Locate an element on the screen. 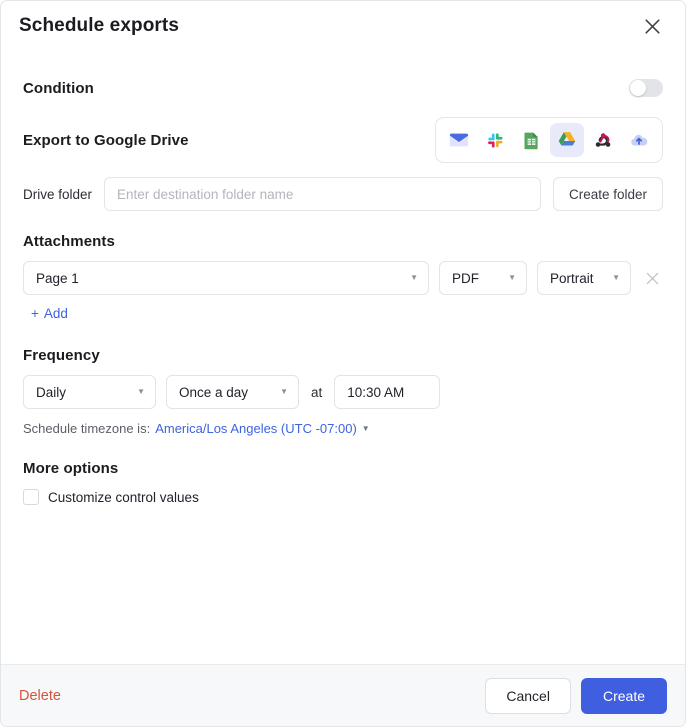 The width and height of the screenshot is (686, 727). cloud-upload-icon is located at coordinates (639, 140).